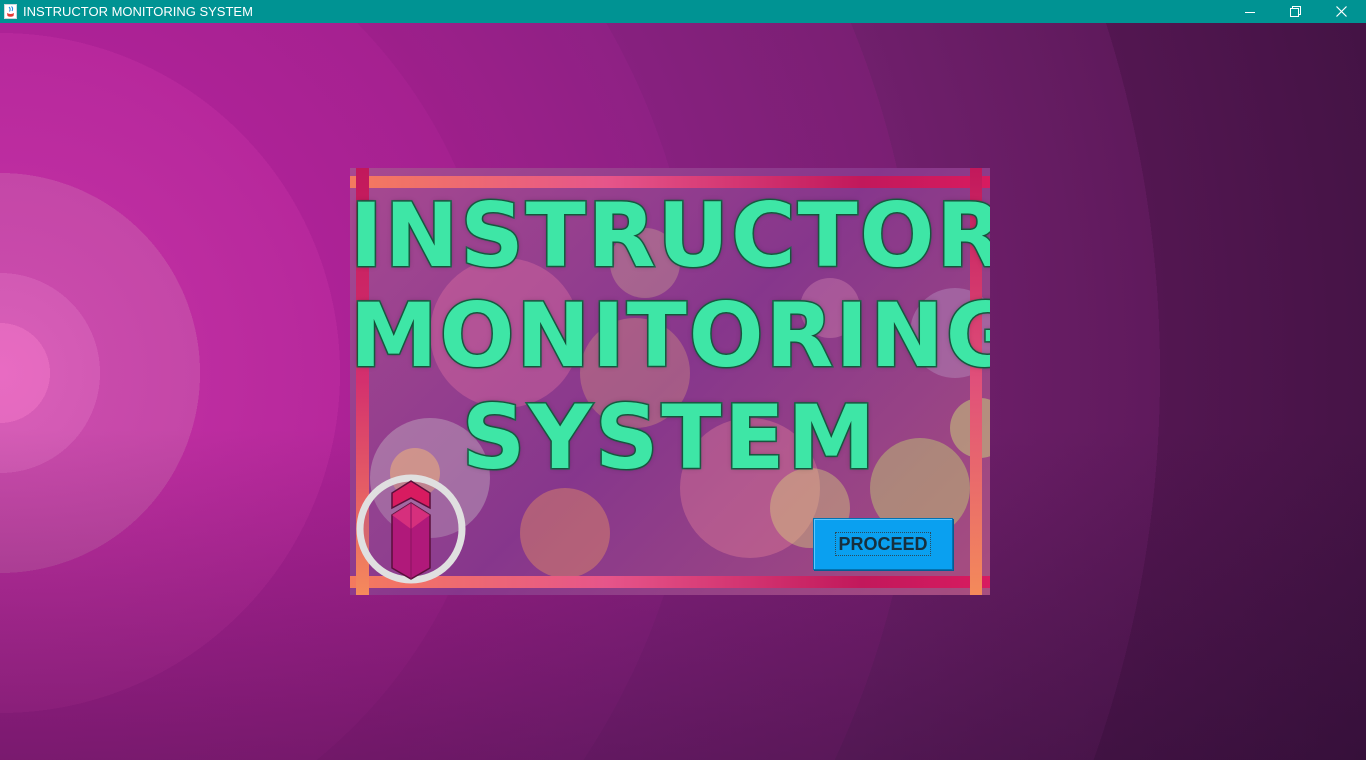 This screenshot has width=1366, height=760. I want to click on close-button, so click(1341, 11).